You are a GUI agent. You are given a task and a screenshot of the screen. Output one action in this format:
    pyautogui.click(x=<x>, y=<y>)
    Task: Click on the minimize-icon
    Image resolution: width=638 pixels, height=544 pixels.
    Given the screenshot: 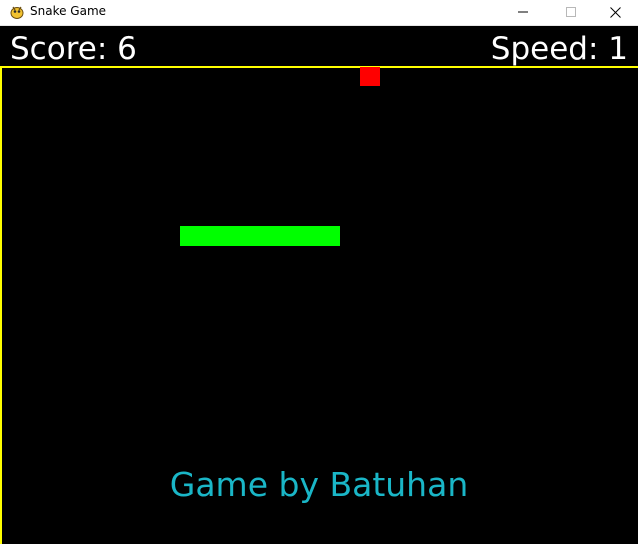 What is the action you would take?
    pyautogui.click(x=523, y=12)
    